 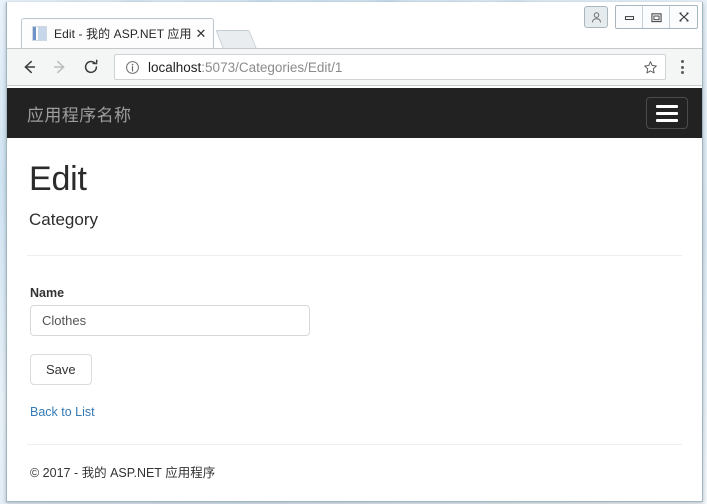 What do you see at coordinates (354, 113) in the screenshot?
I see `site-navbar: 应用程序名称` at bounding box center [354, 113].